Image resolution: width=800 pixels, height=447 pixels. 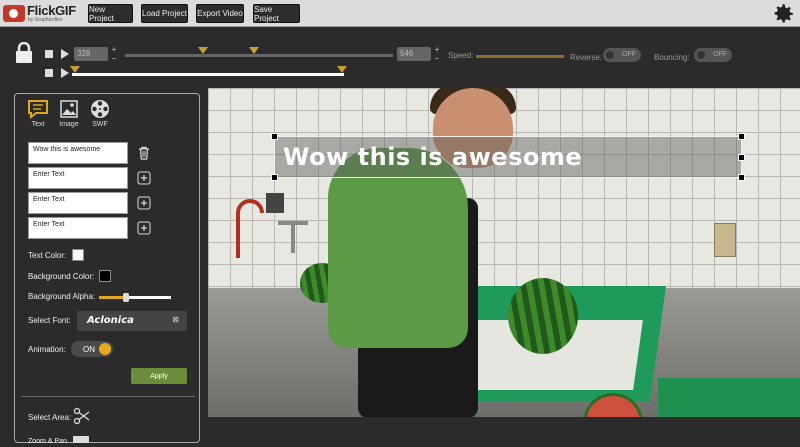 I want to click on reverse-toggle: OFF, so click(x=622, y=55).